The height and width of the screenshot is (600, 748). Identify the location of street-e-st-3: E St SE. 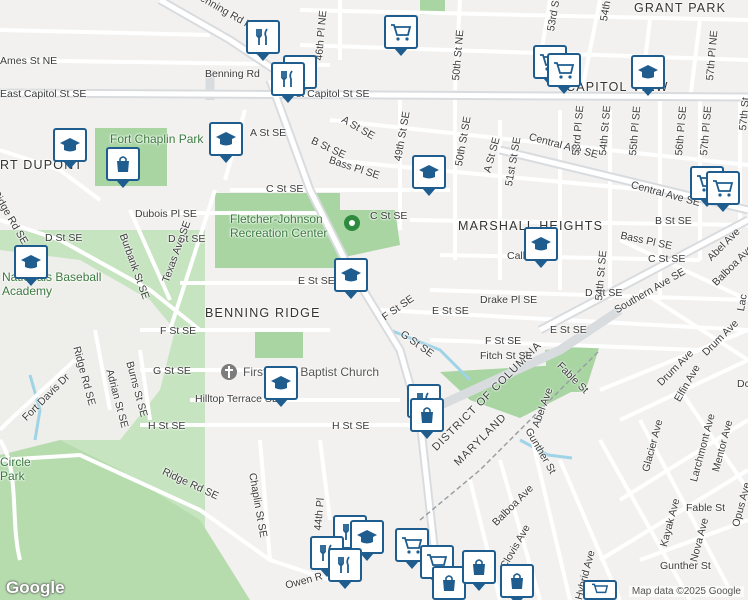
(568, 330).